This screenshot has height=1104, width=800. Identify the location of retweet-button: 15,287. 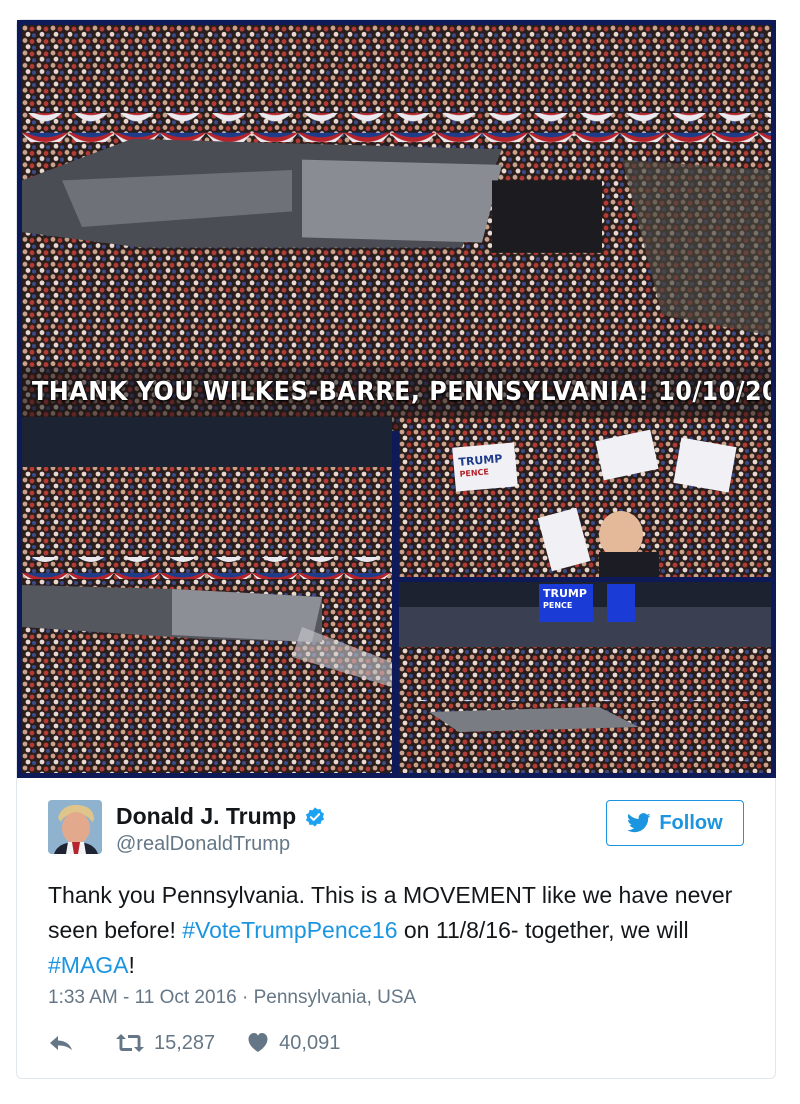
(165, 1043).